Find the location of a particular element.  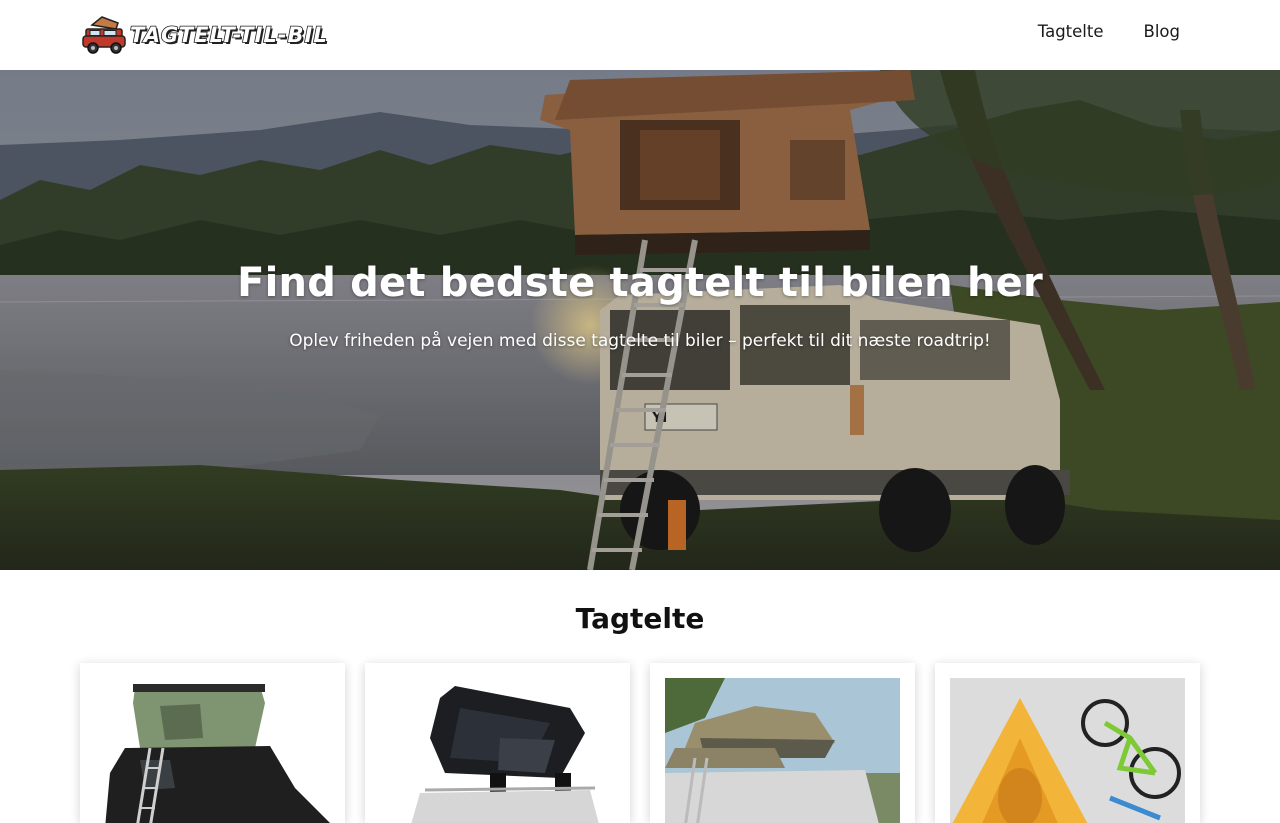

logo-text: TAGTELT-TIL-BIL is located at coordinates (228, 35).